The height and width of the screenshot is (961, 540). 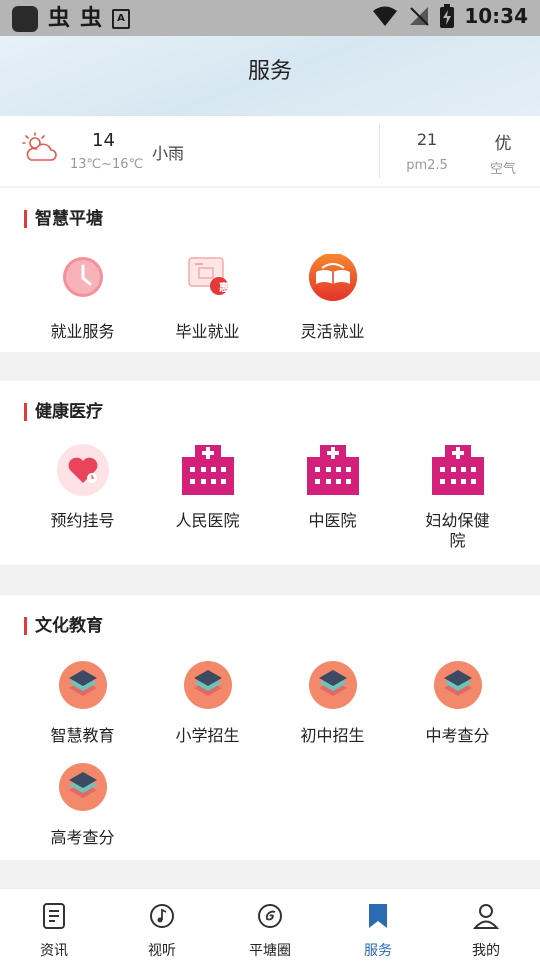 I want to click on service-smart-education: 智慧教育, so click(x=82, y=702).